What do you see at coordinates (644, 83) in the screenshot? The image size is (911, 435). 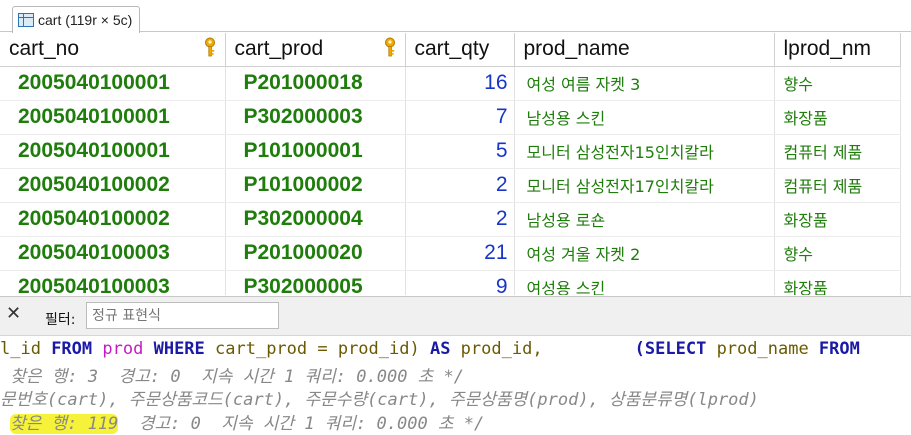 I see `cell-prod-name: 여성 여름 자켓 3` at bounding box center [644, 83].